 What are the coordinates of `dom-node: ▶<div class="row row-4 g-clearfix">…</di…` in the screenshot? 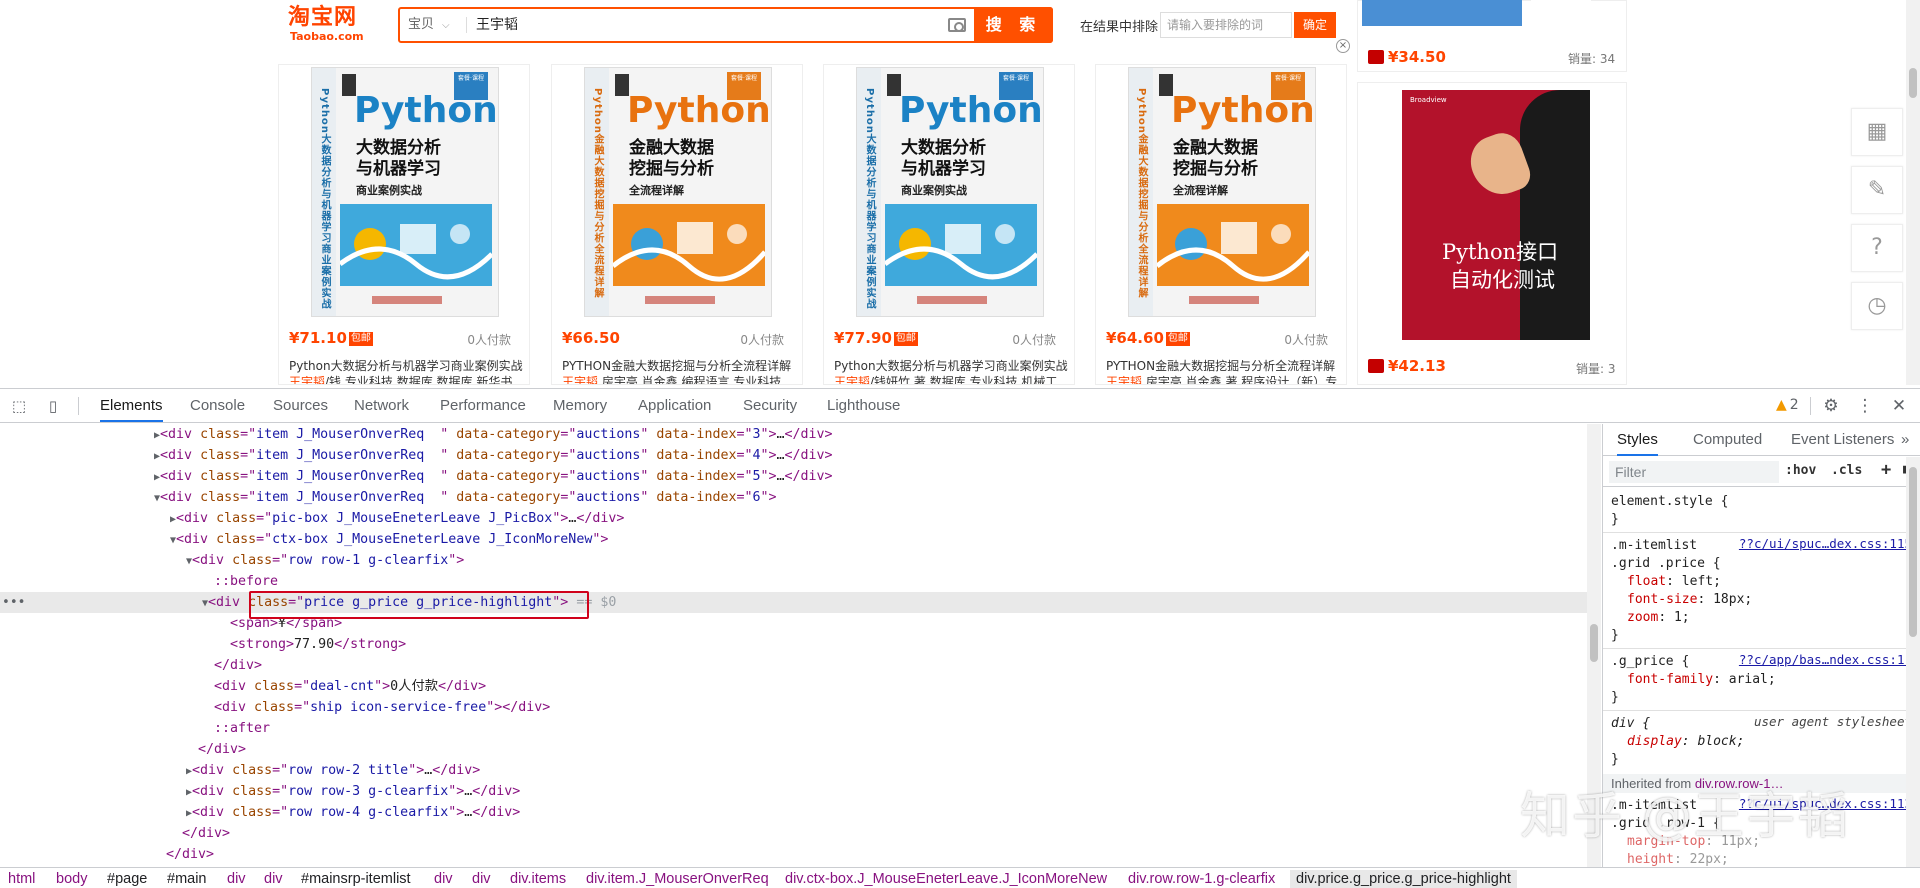 It's located at (353, 812).